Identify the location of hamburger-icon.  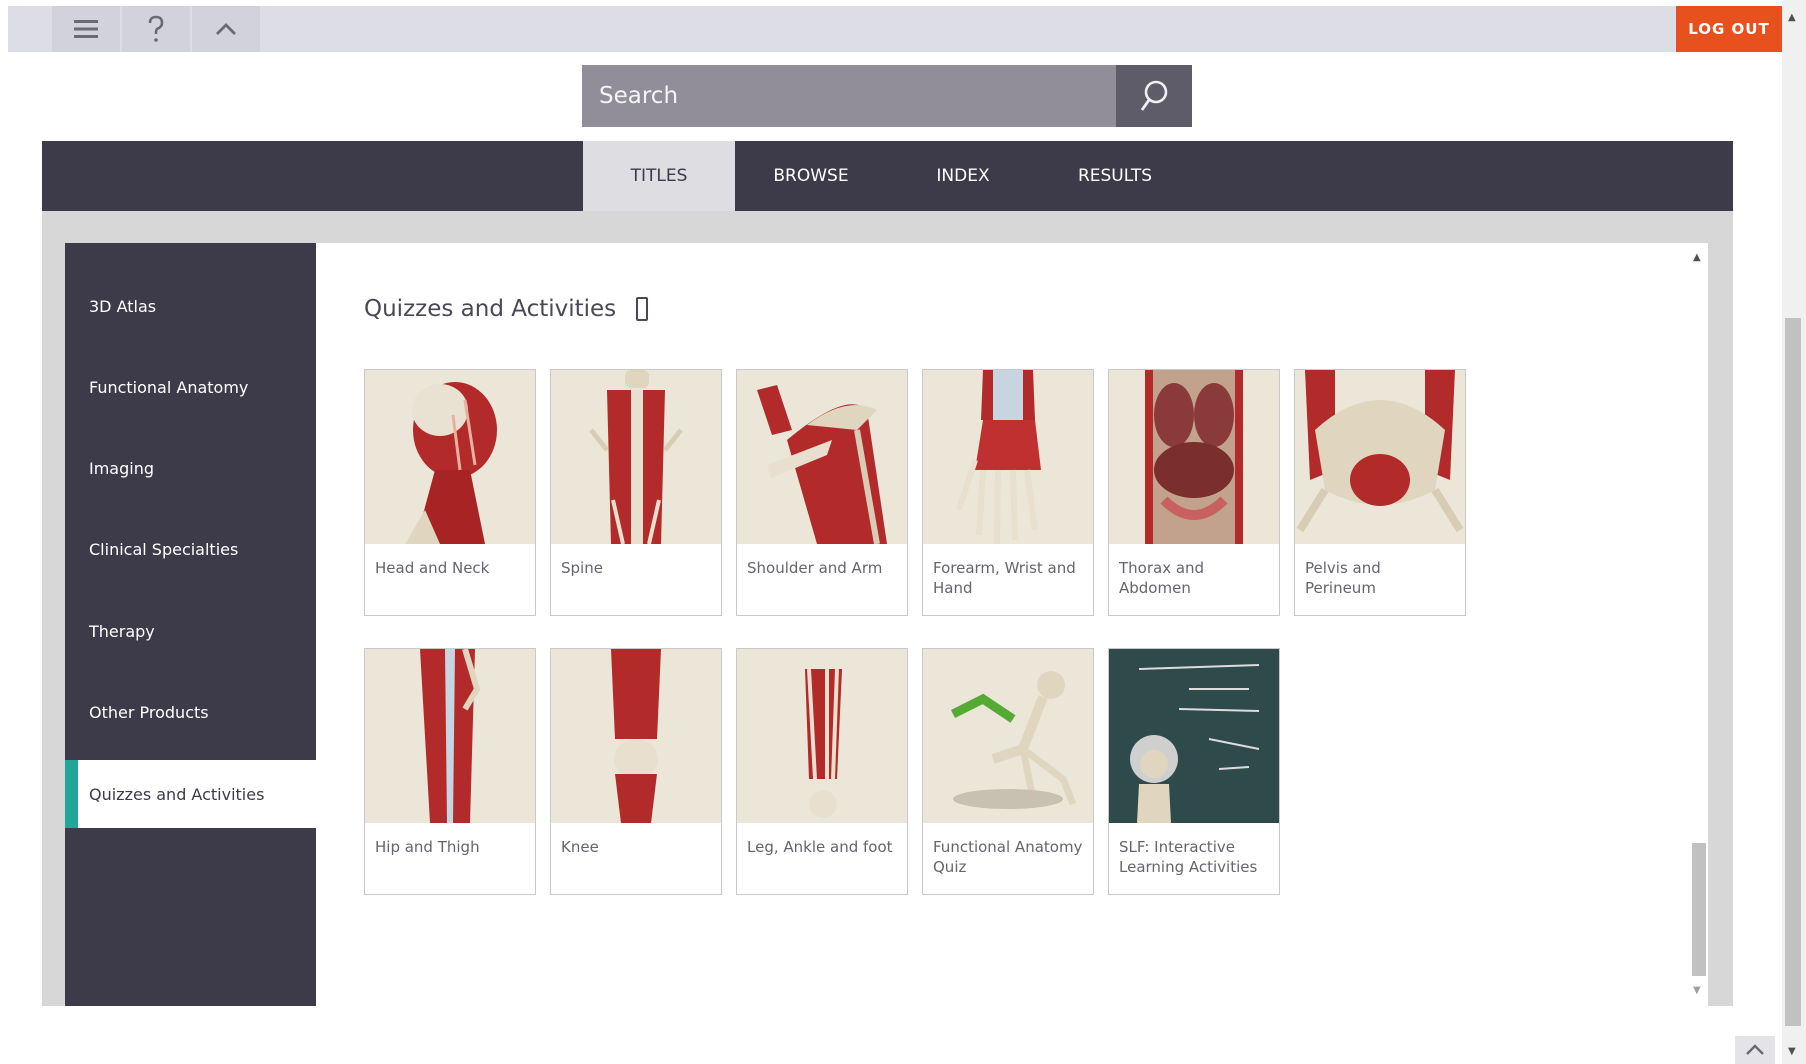
(86, 29).